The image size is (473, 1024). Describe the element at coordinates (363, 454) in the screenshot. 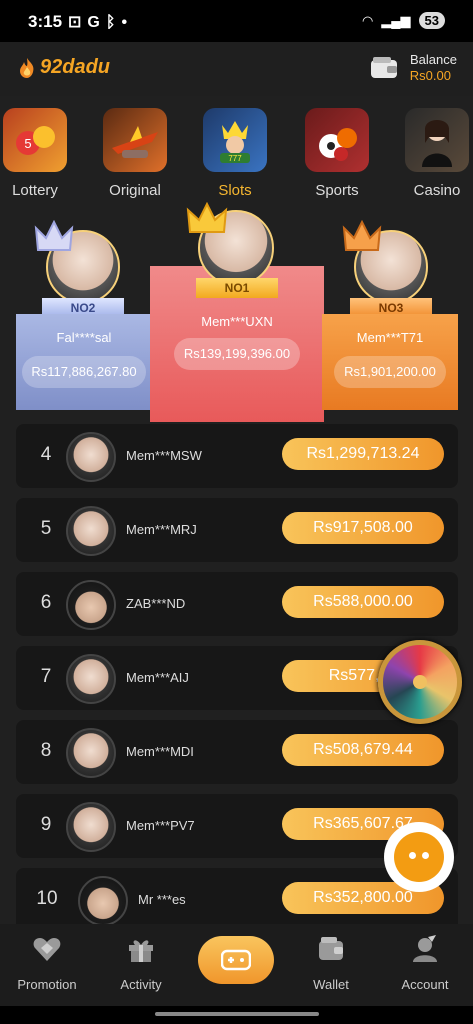

I see `winnings-amount: Rs1,299,713.24` at that location.